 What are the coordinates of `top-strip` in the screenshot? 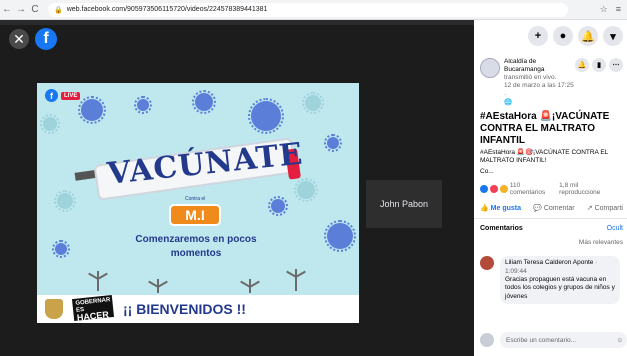 It's located at (237, 22).